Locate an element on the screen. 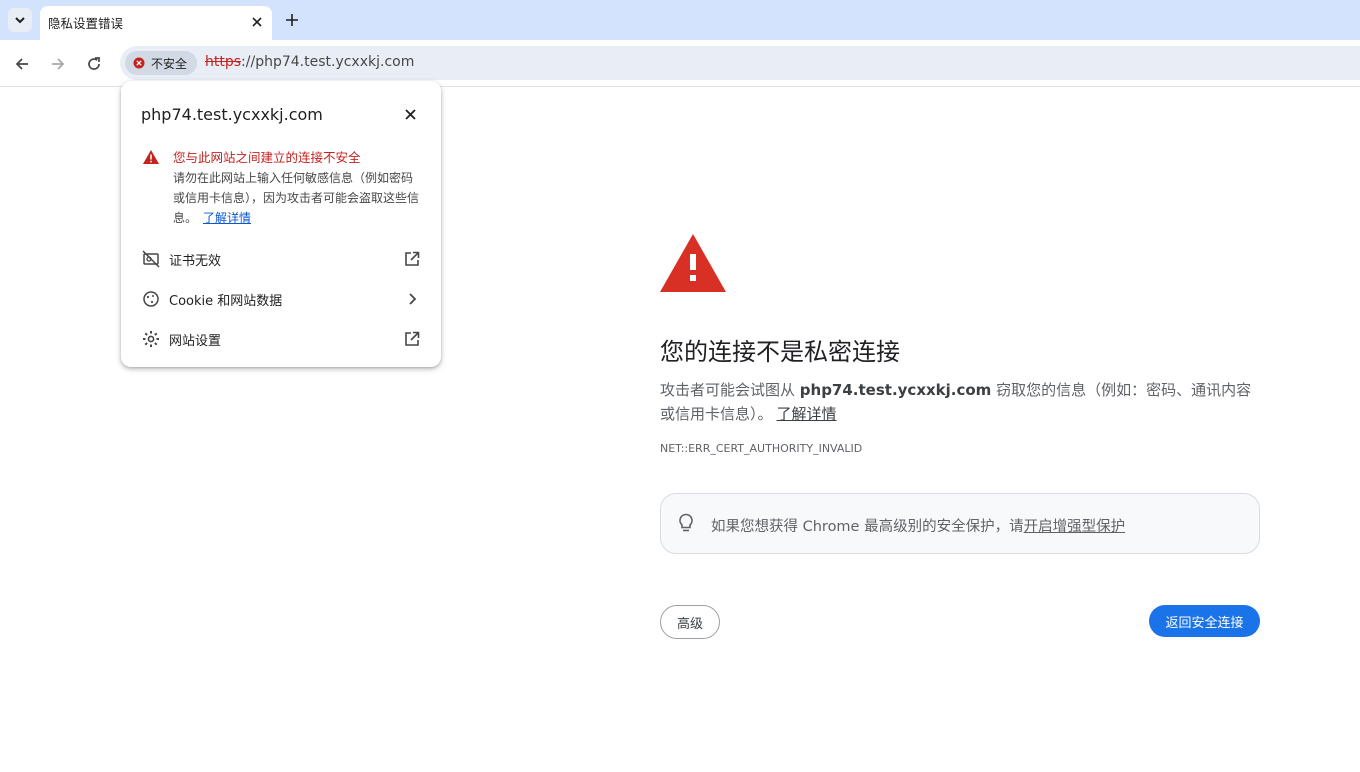  chevron-down-icon is located at coordinates (20, 20).